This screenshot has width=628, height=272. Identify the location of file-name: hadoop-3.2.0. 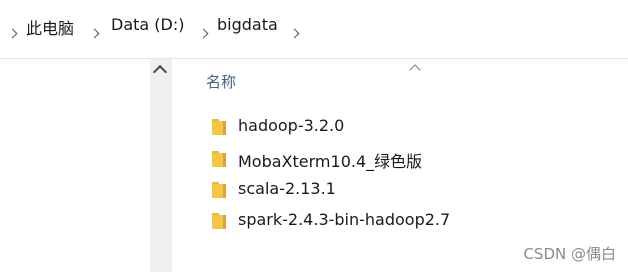
(291, 125).